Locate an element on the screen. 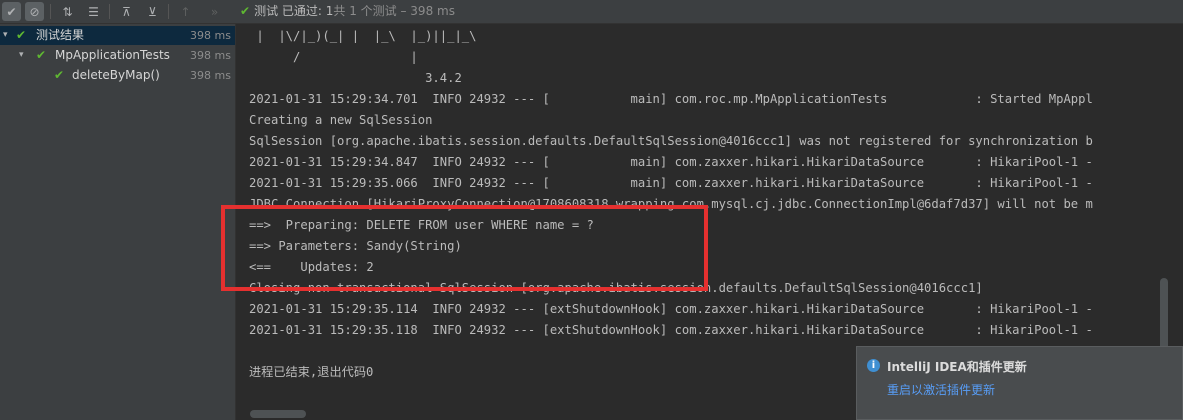 The image size is (1183, 420). sort-by-duration-icon: ☰ is located at coordinates (93, 11).